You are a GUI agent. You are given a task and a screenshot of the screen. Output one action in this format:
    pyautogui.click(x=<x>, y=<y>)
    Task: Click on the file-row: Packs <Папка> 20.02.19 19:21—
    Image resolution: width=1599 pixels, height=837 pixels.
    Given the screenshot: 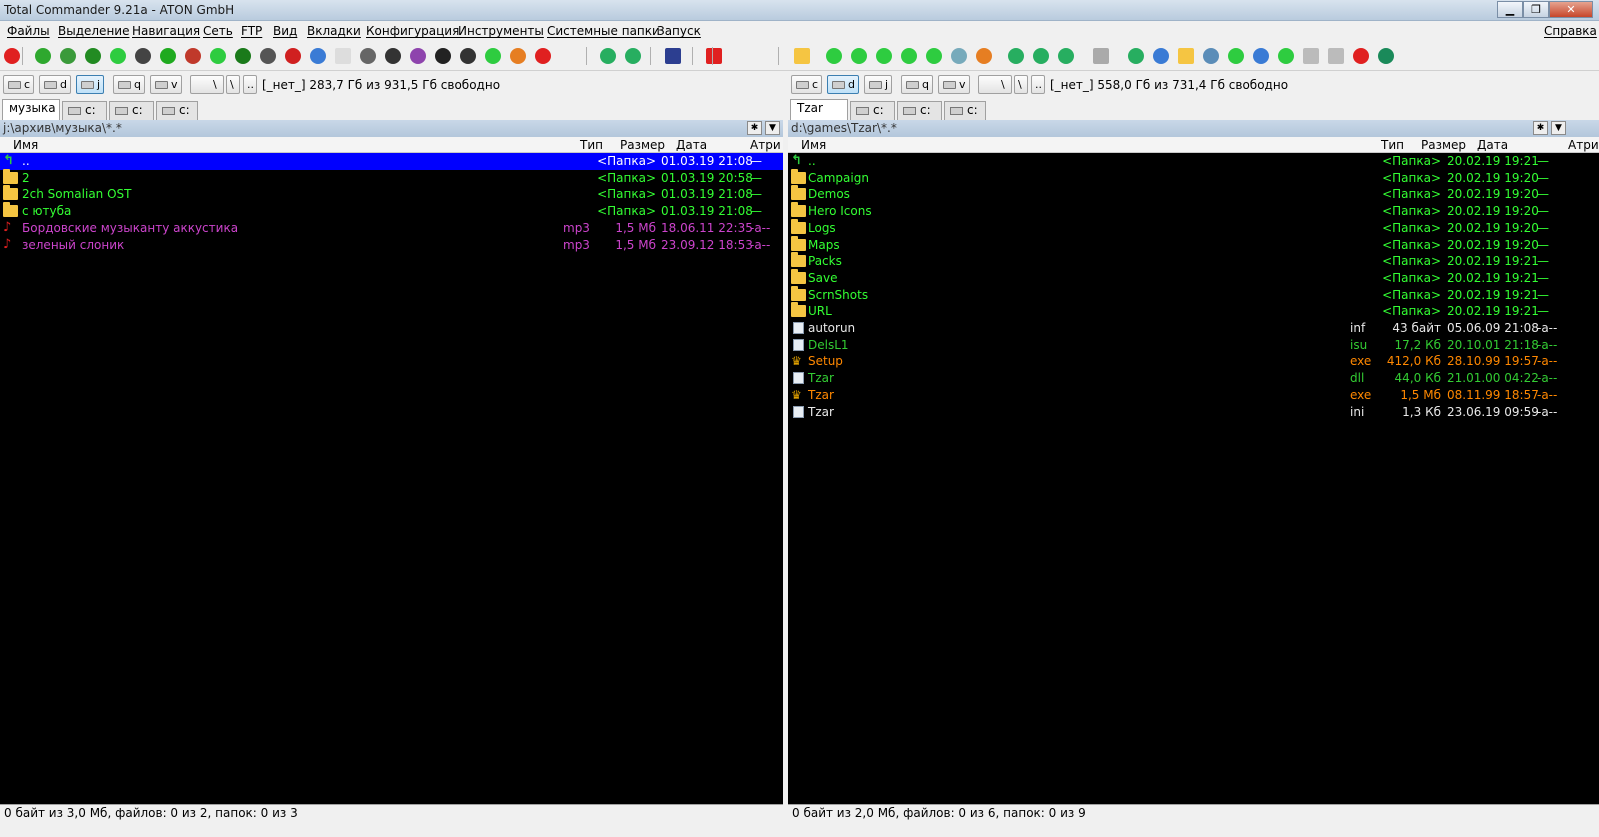 What is the action you would take?
    pyautogui.click(x=1193, y=261)
    